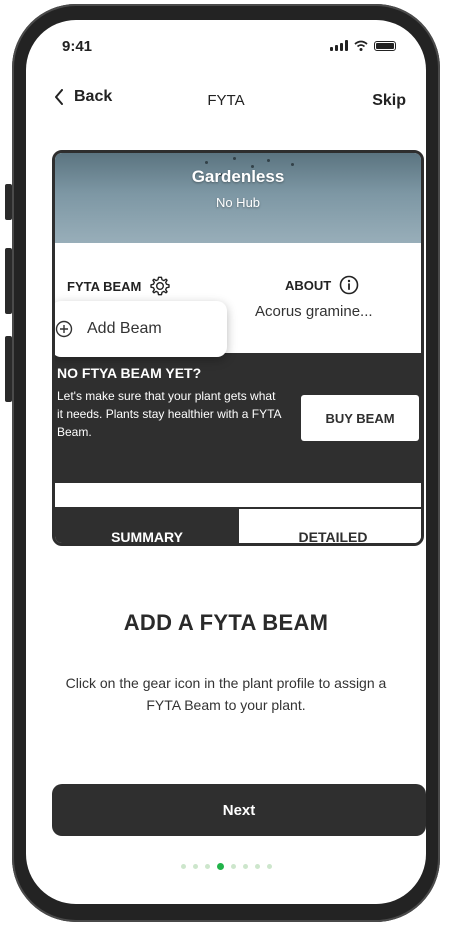 The width and height of the screenshot is (451, 928). Describe the element at coordinates (8, 369) in the screenshot. I see `volume-down-button` at that location.